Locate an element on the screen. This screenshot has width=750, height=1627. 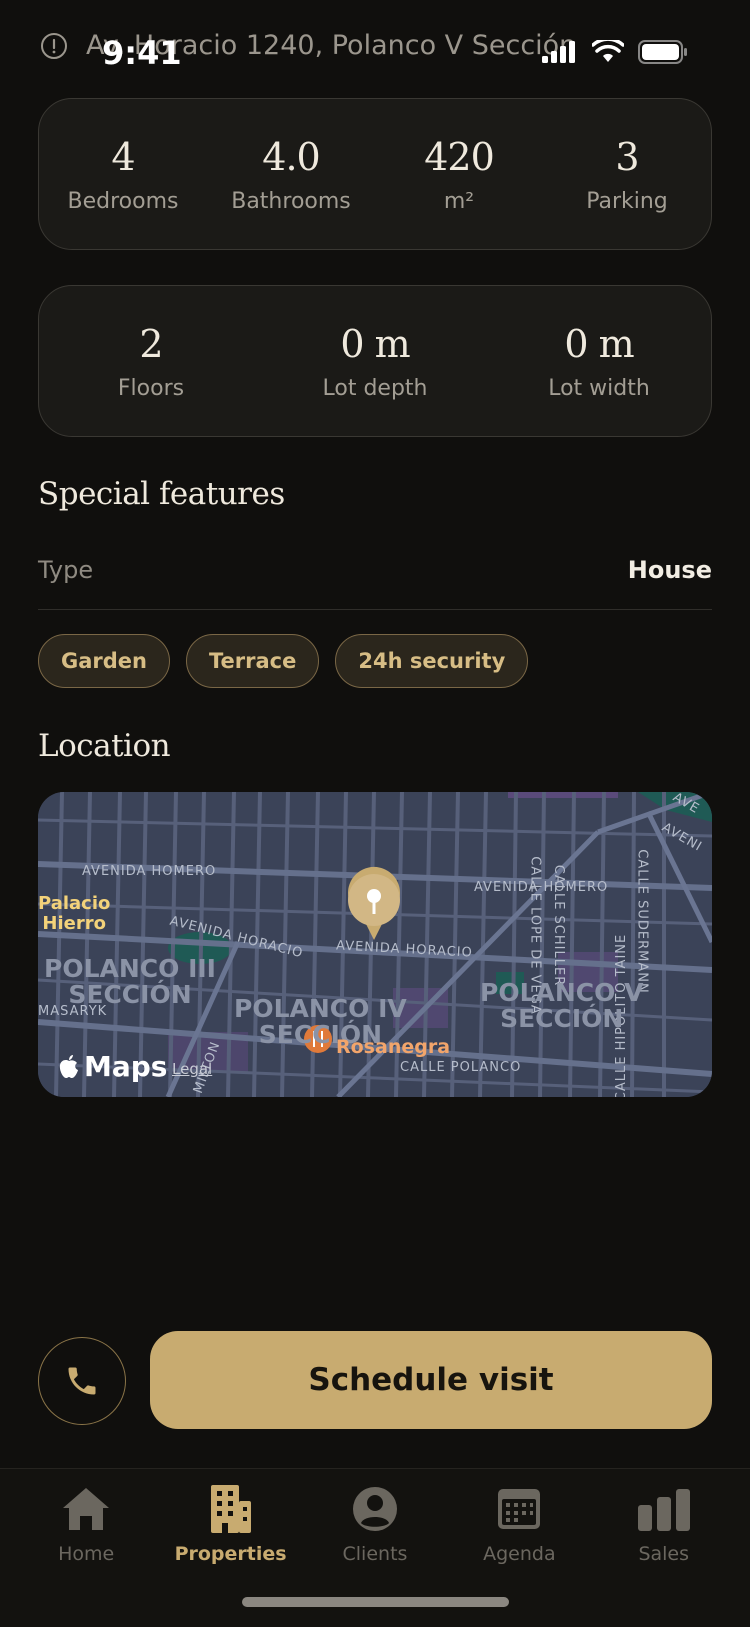
apple-maps-logo: Maps is located at coordinates (112, 1066).